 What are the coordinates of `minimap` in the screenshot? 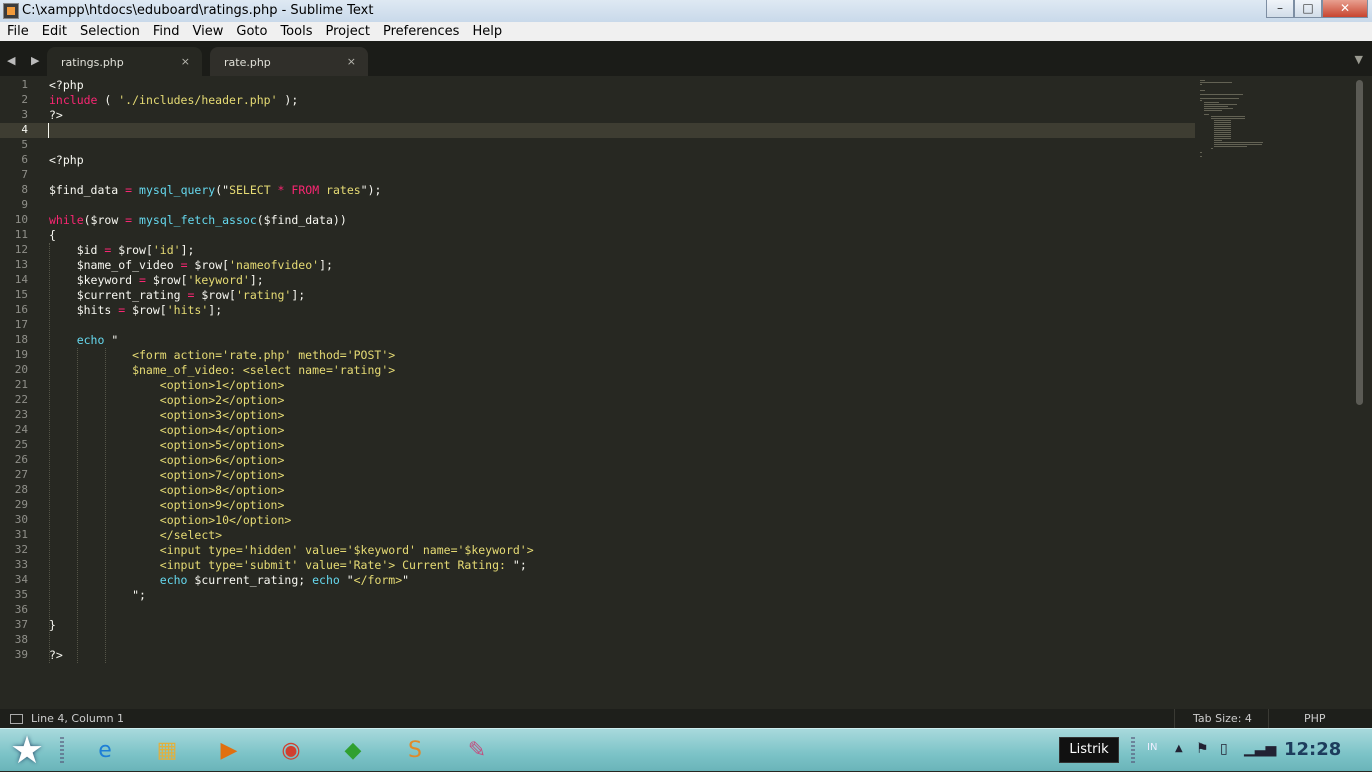 It's located at (1235, 120).